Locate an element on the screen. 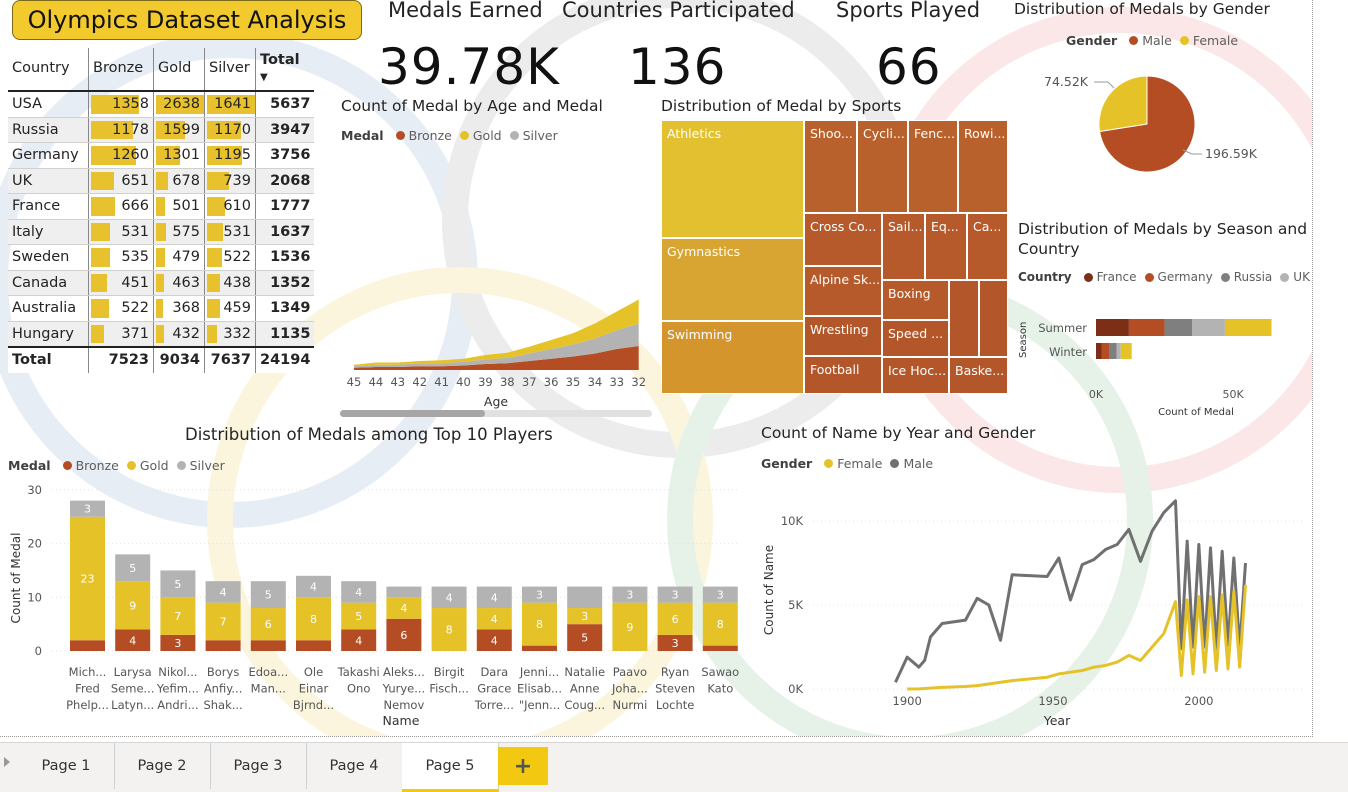  players-y-axis-title: Count of Medal is located at coordinates (16, 578).